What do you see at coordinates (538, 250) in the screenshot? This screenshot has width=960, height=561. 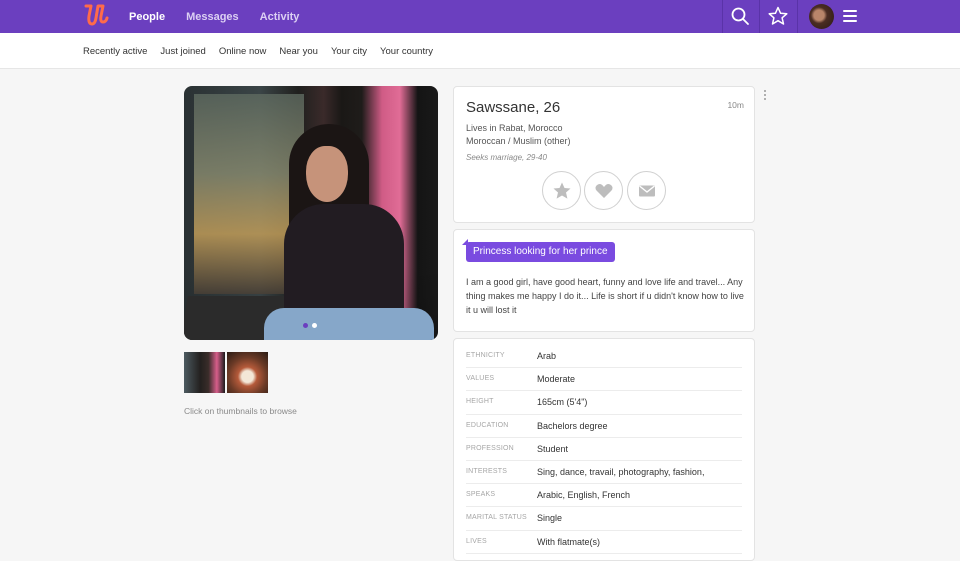 I see `profile-tagline: Princess looking for her prince` at bounding box center [538, 250].